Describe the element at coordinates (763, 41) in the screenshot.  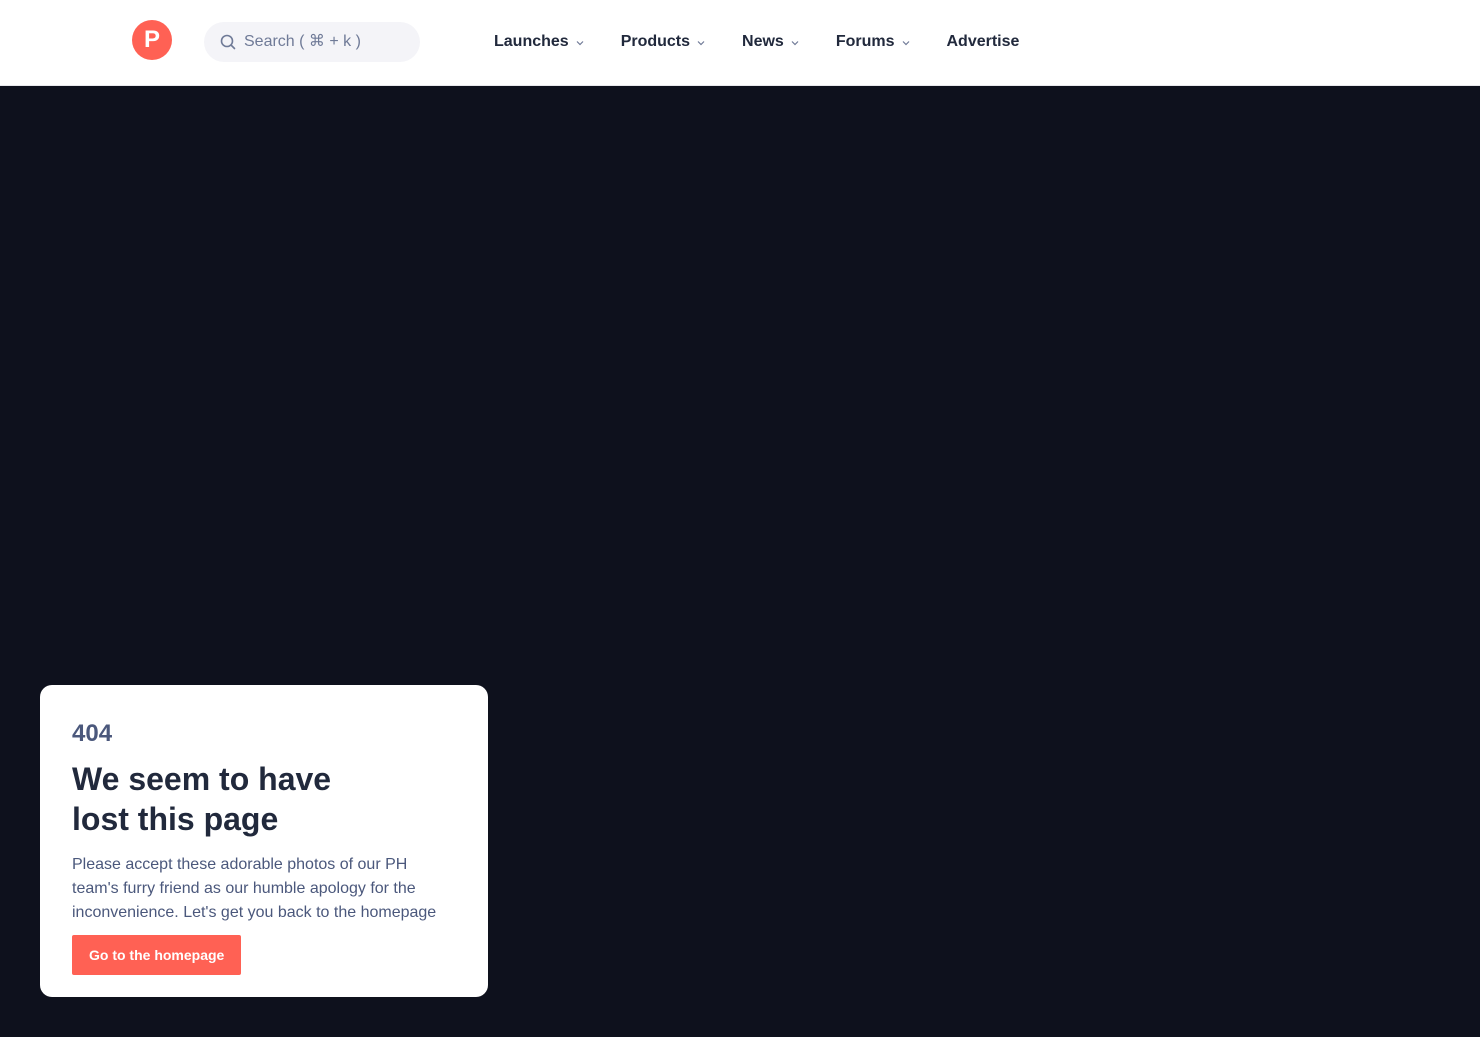
I see `nav-item-label: News` at that location.